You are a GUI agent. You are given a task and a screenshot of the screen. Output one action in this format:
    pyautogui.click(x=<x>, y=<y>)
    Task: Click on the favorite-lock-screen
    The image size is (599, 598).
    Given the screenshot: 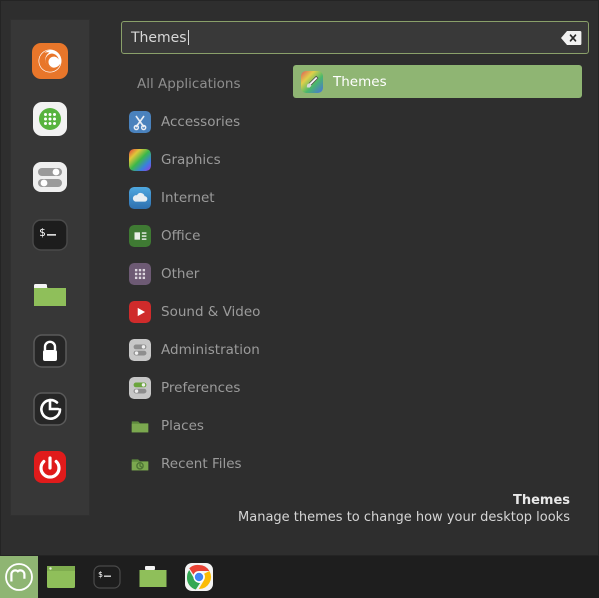 What is the action you would take?
    pyautogui.click(x=50, y=351)
    